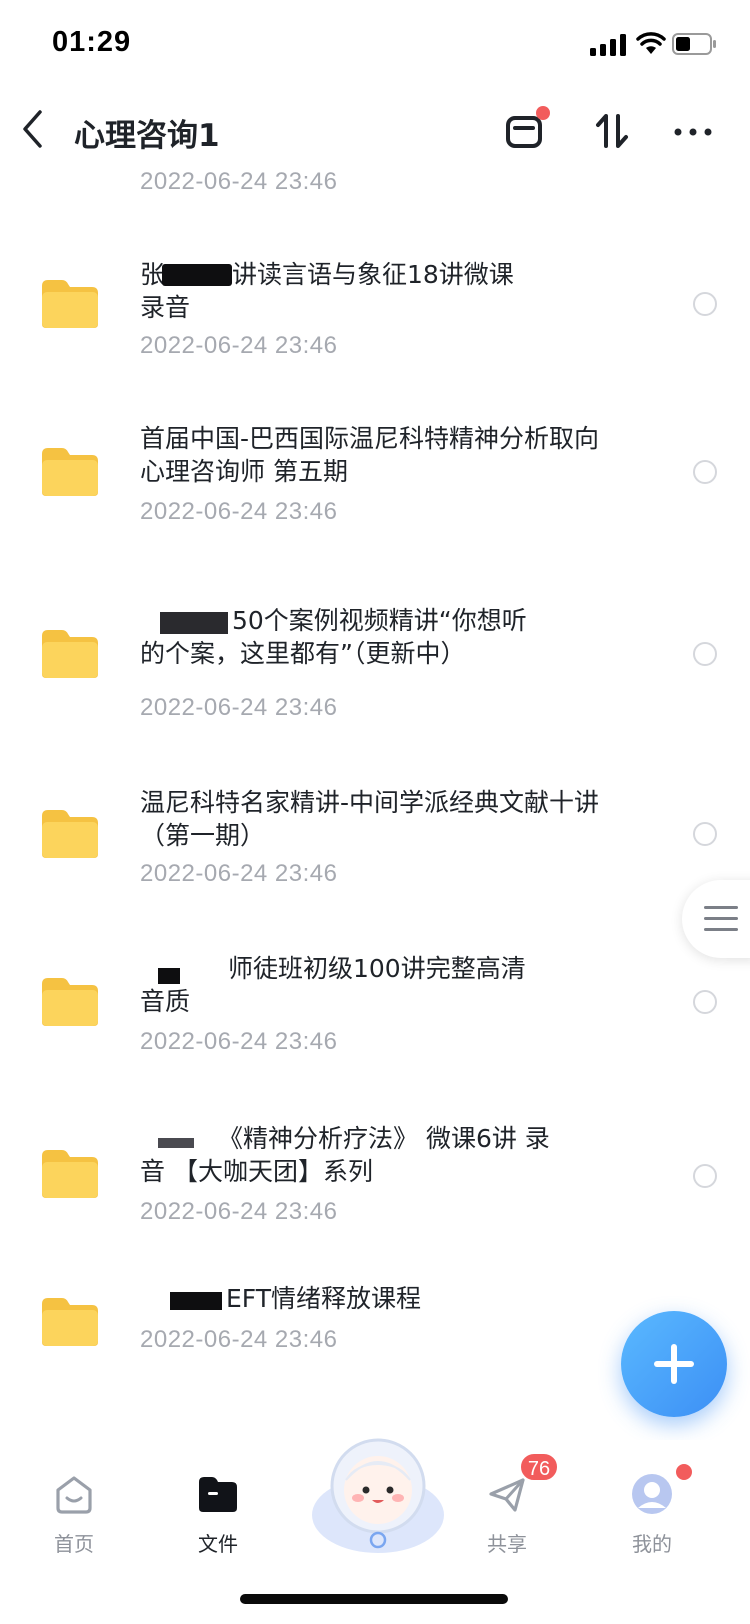 This screenshot has width=750, height=1624. What do you see at coordinates (74, 1495) in the screenshot?
I see `home-icon` at bounding box center [74, 1495].